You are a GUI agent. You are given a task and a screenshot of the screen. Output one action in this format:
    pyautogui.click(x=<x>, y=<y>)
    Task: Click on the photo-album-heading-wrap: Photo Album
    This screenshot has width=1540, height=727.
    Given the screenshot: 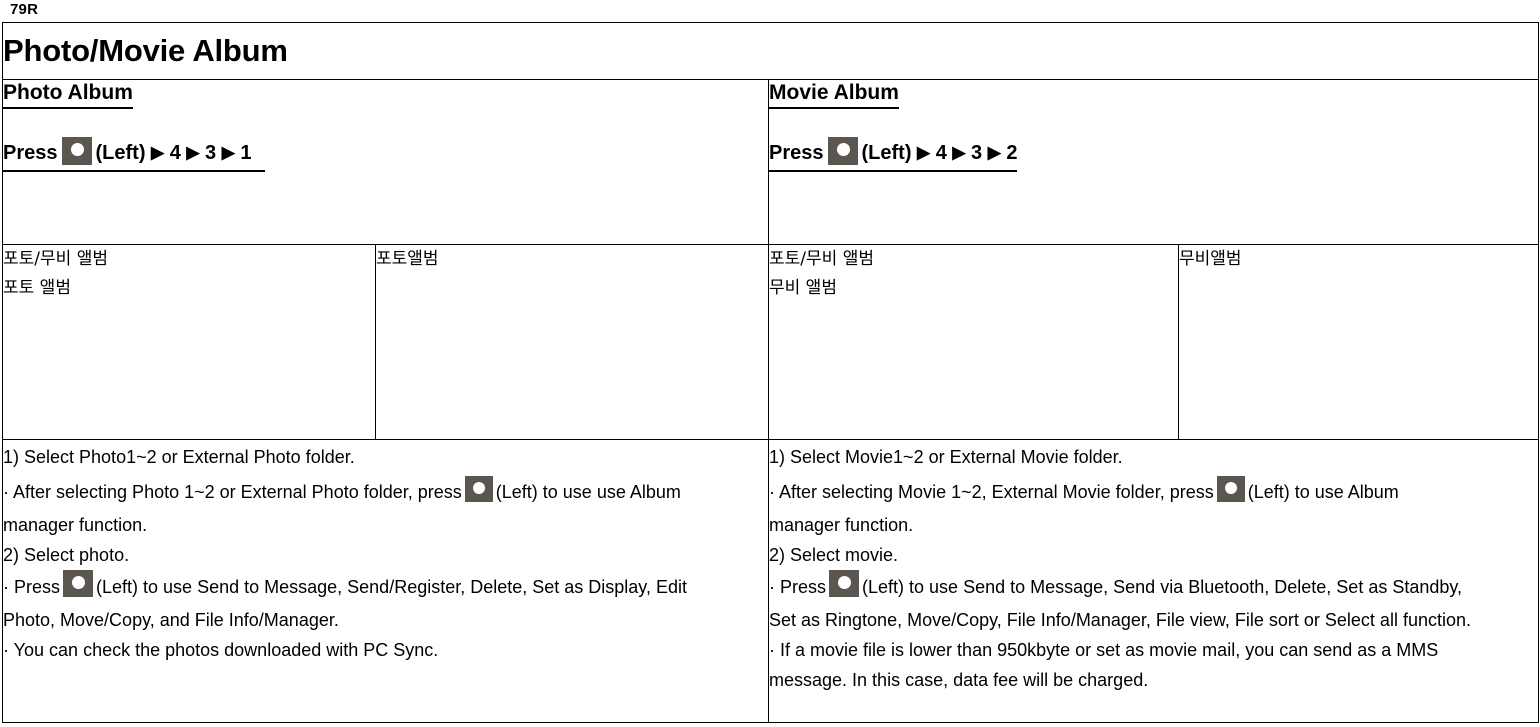 What is the action you would take?
    pyautogui.click(x=385, y=94)
    